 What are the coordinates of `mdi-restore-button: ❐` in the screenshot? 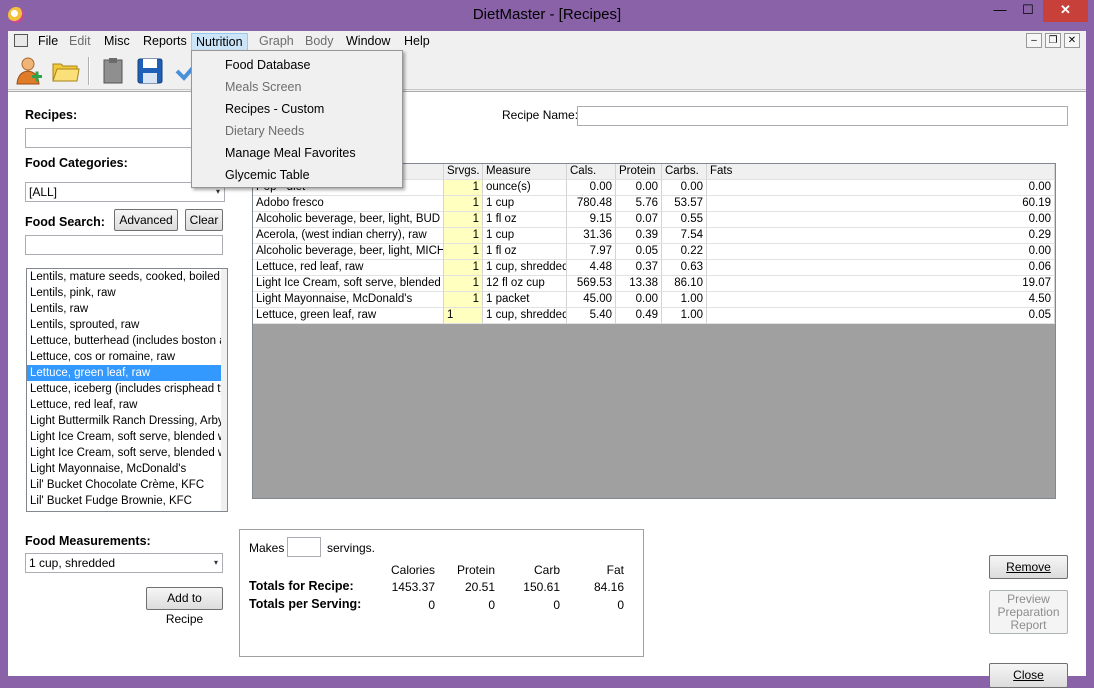 It's located at (1053, 40).